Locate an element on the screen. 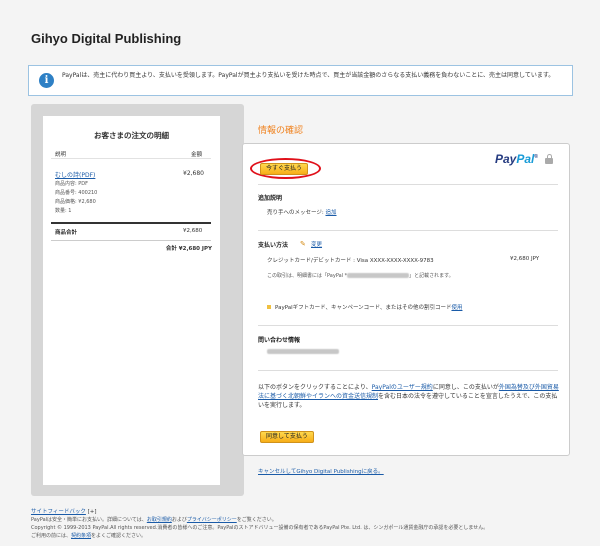  use-gift-code-link: 使用 is located at coordinates (456, 308).